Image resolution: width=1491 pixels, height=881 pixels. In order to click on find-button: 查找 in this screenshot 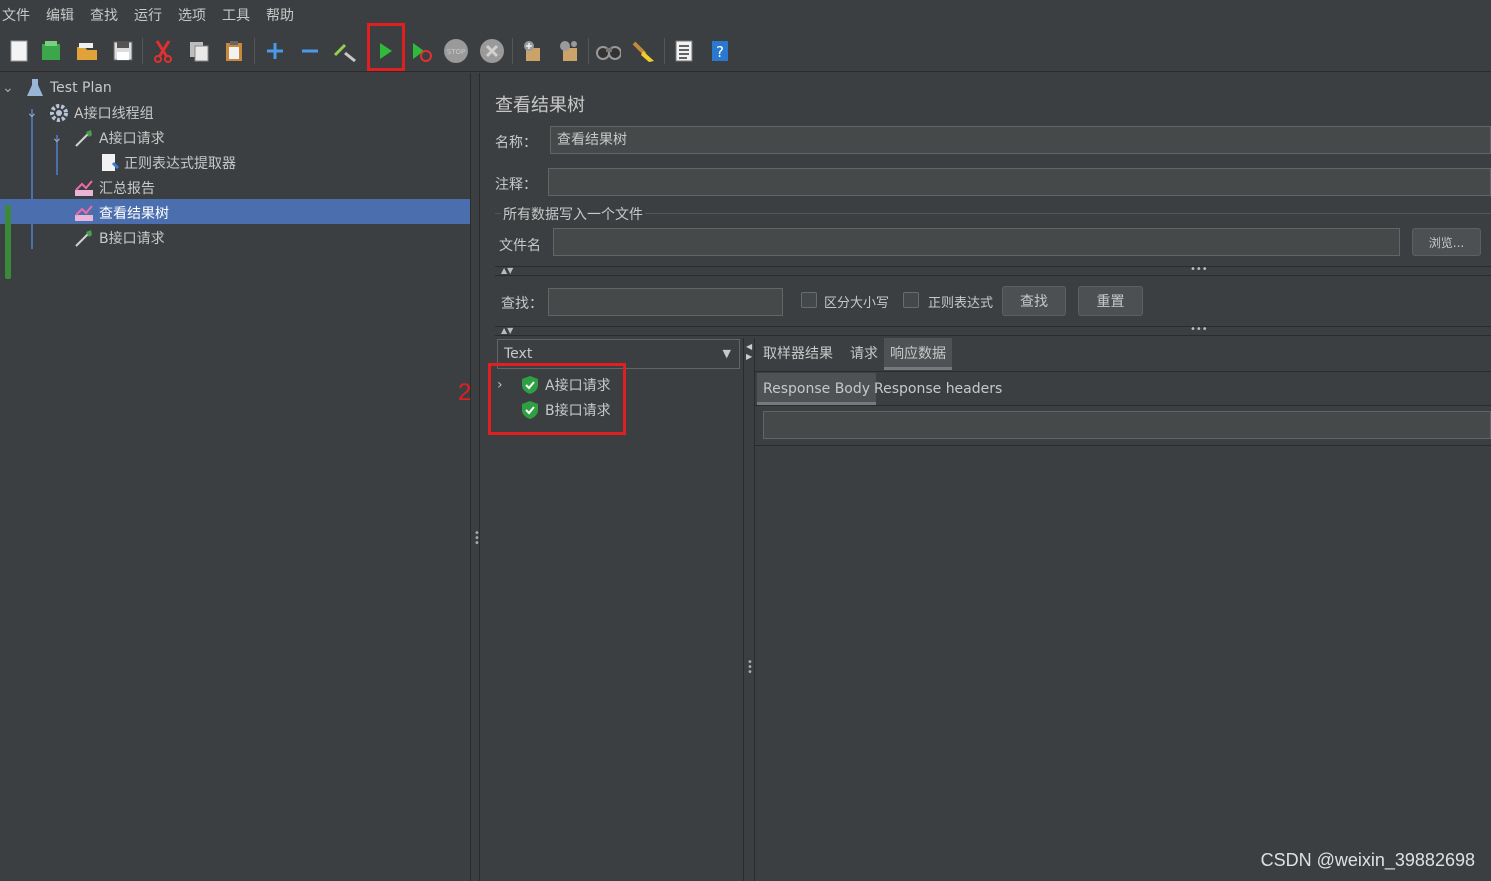, I will do `click(1034, 301)`.